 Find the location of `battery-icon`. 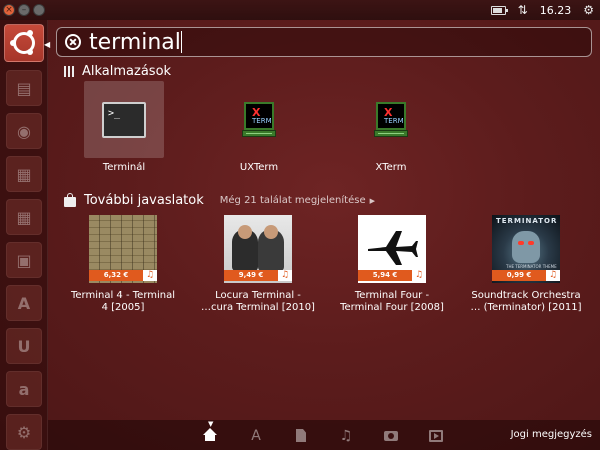

battery-icon is located at coordinates (499, 10).